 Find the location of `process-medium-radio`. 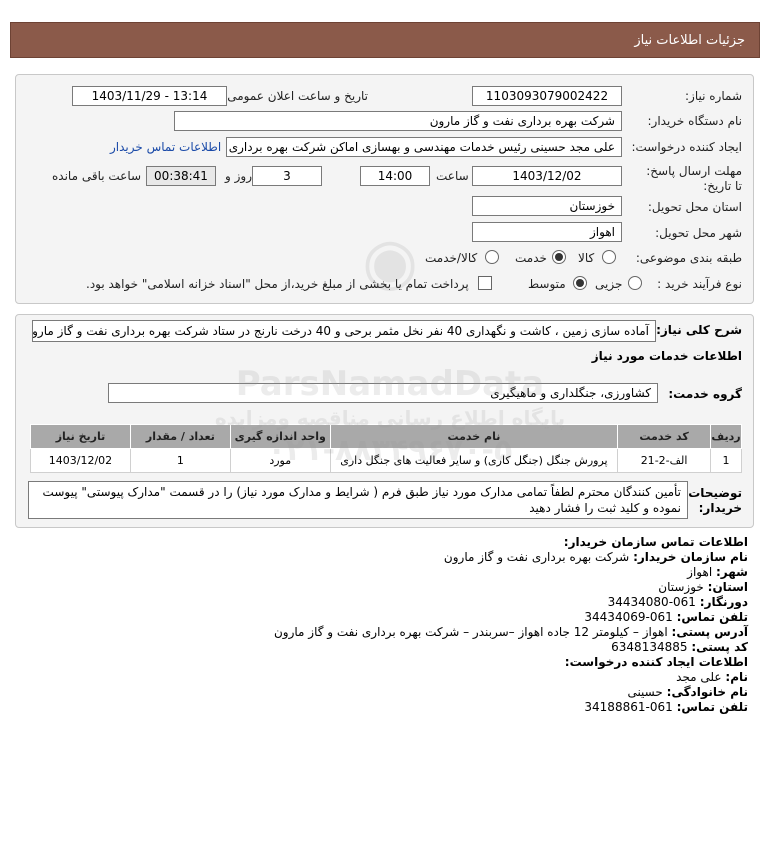

process-medium-radio is located at coordinates (580, 283).